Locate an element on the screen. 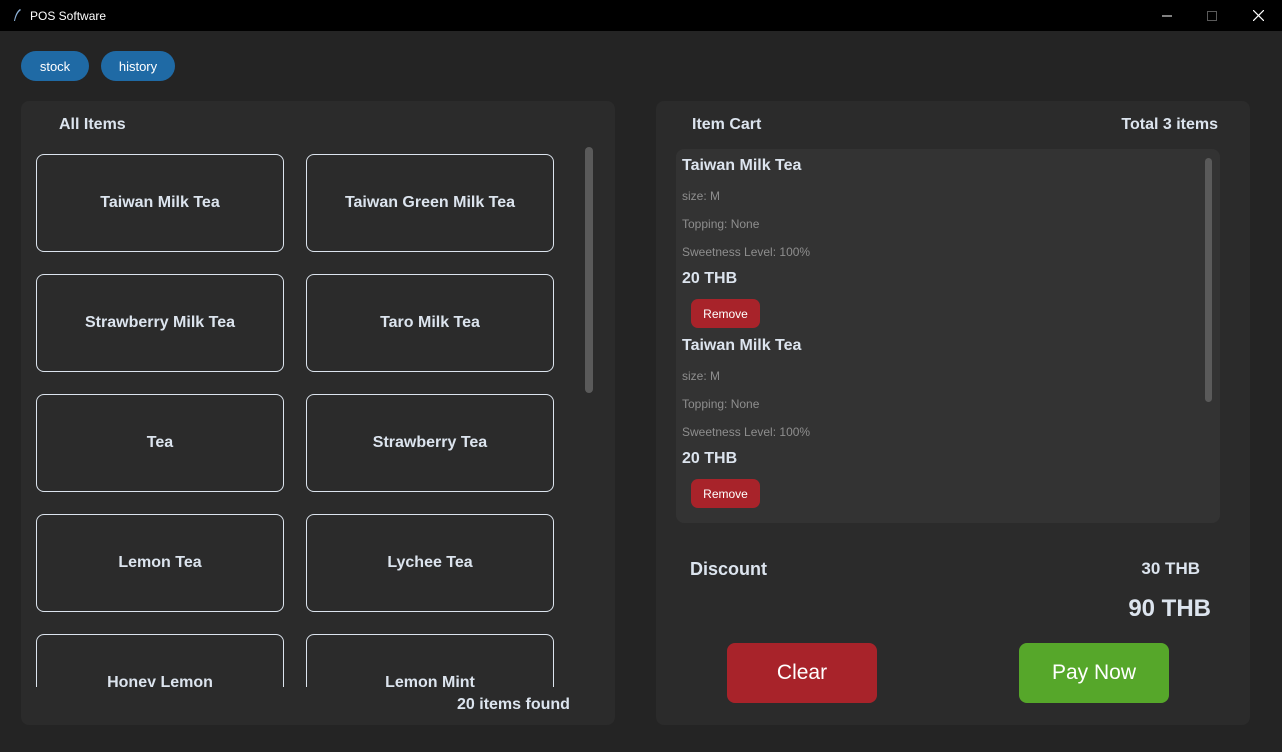  minimize-icon is located at coordinates (1167, 15).